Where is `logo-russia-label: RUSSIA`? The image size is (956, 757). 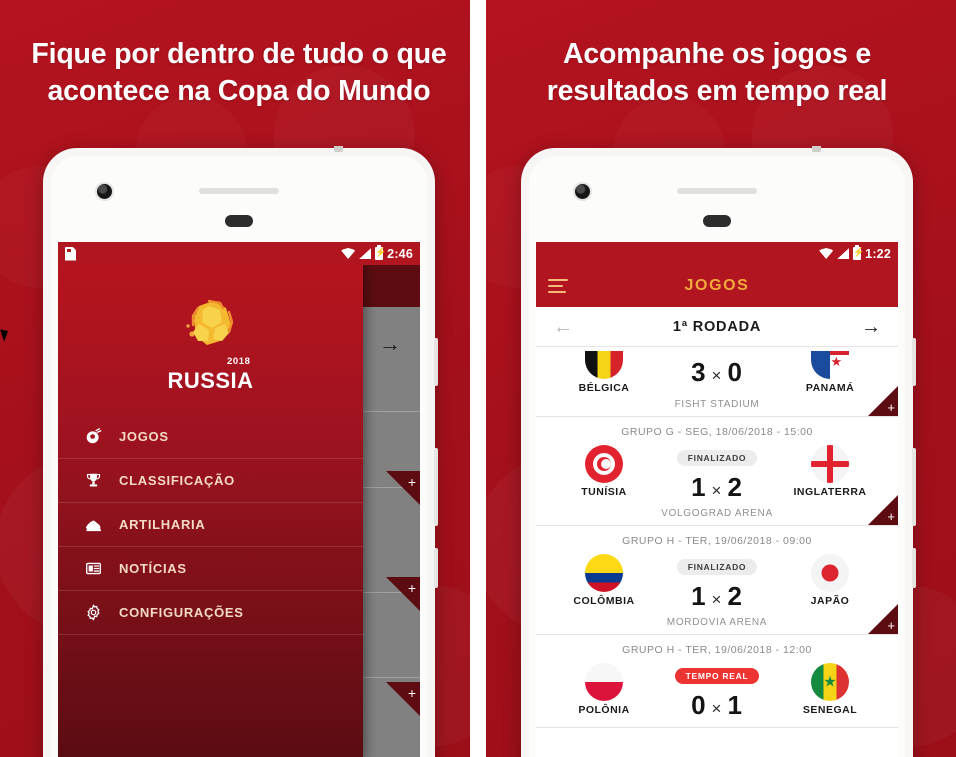 logo-russia-label: RUSSIA is located at coordinates (210, 380).